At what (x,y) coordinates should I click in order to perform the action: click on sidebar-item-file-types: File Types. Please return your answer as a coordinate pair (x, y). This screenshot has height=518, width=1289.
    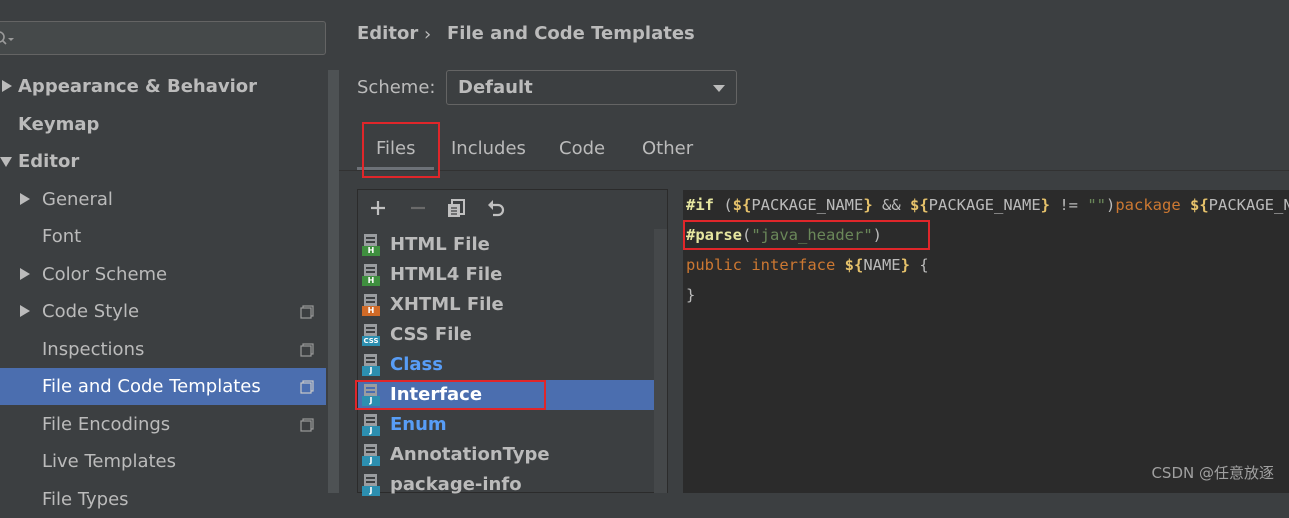
    Looking at the image, I should click on (163, 499).